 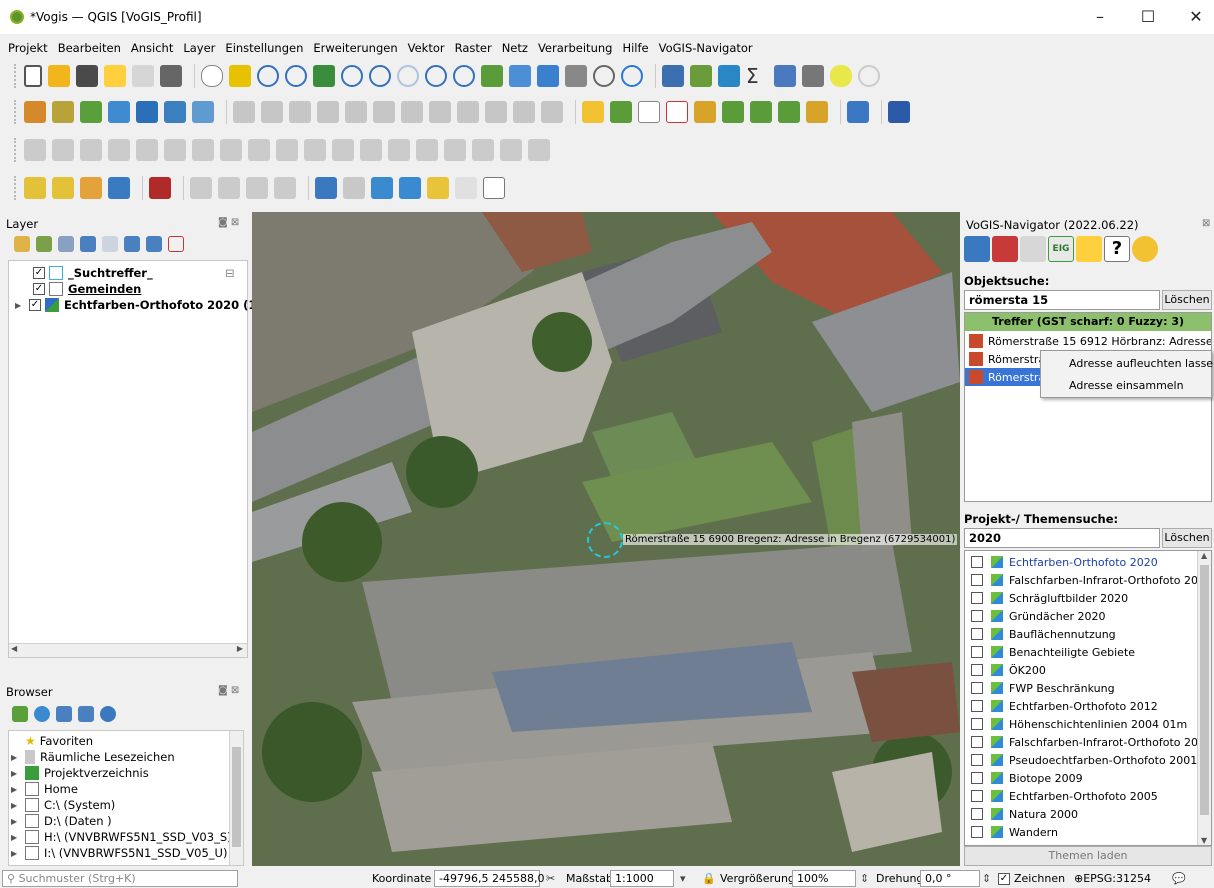 I want to click on add-wms-icon, so click(x=175, y=112).